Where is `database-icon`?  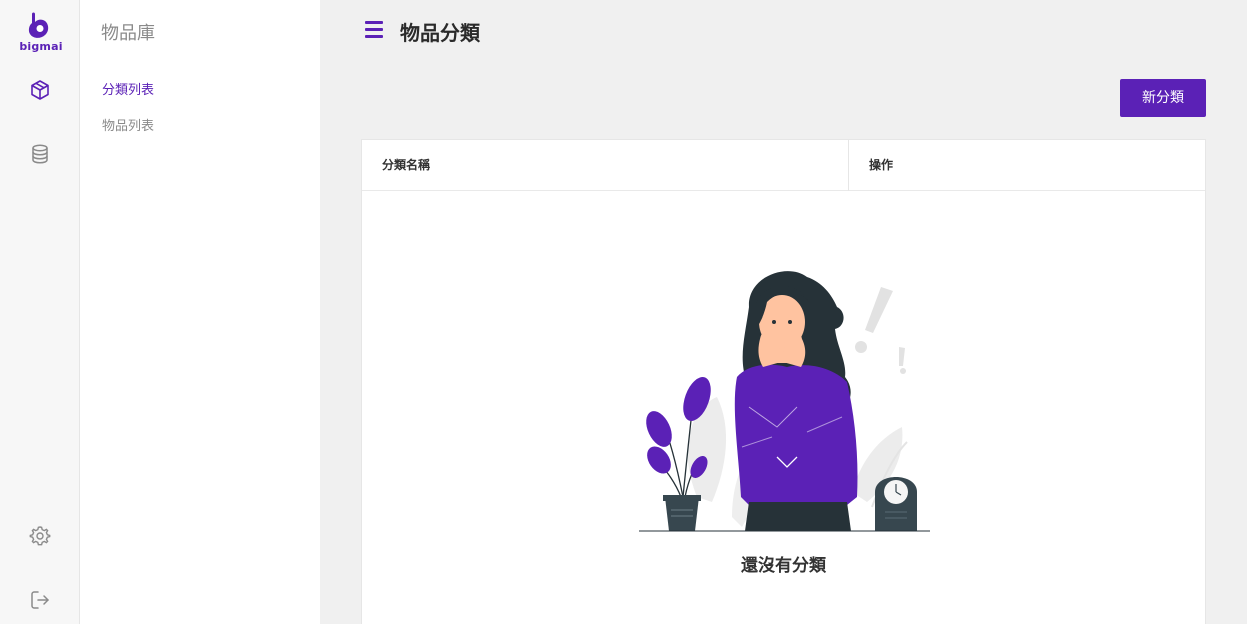
database-icon is located at coordinates (40, 154).